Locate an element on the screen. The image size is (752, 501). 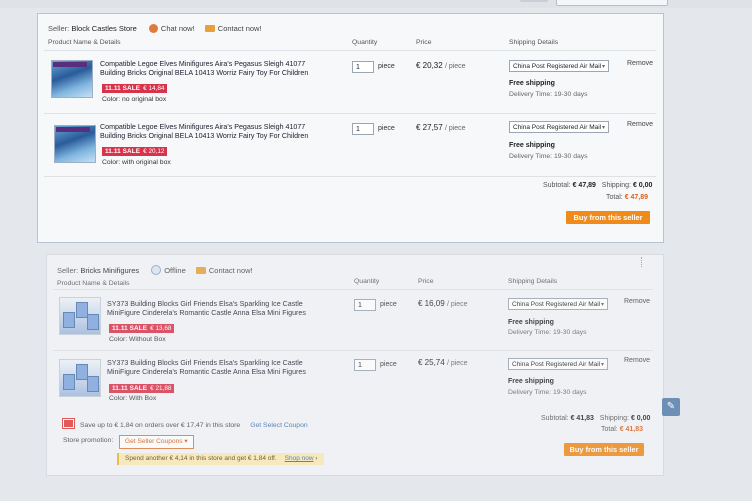
shop-now-link: Shop now is located at coordinates (299, 458).